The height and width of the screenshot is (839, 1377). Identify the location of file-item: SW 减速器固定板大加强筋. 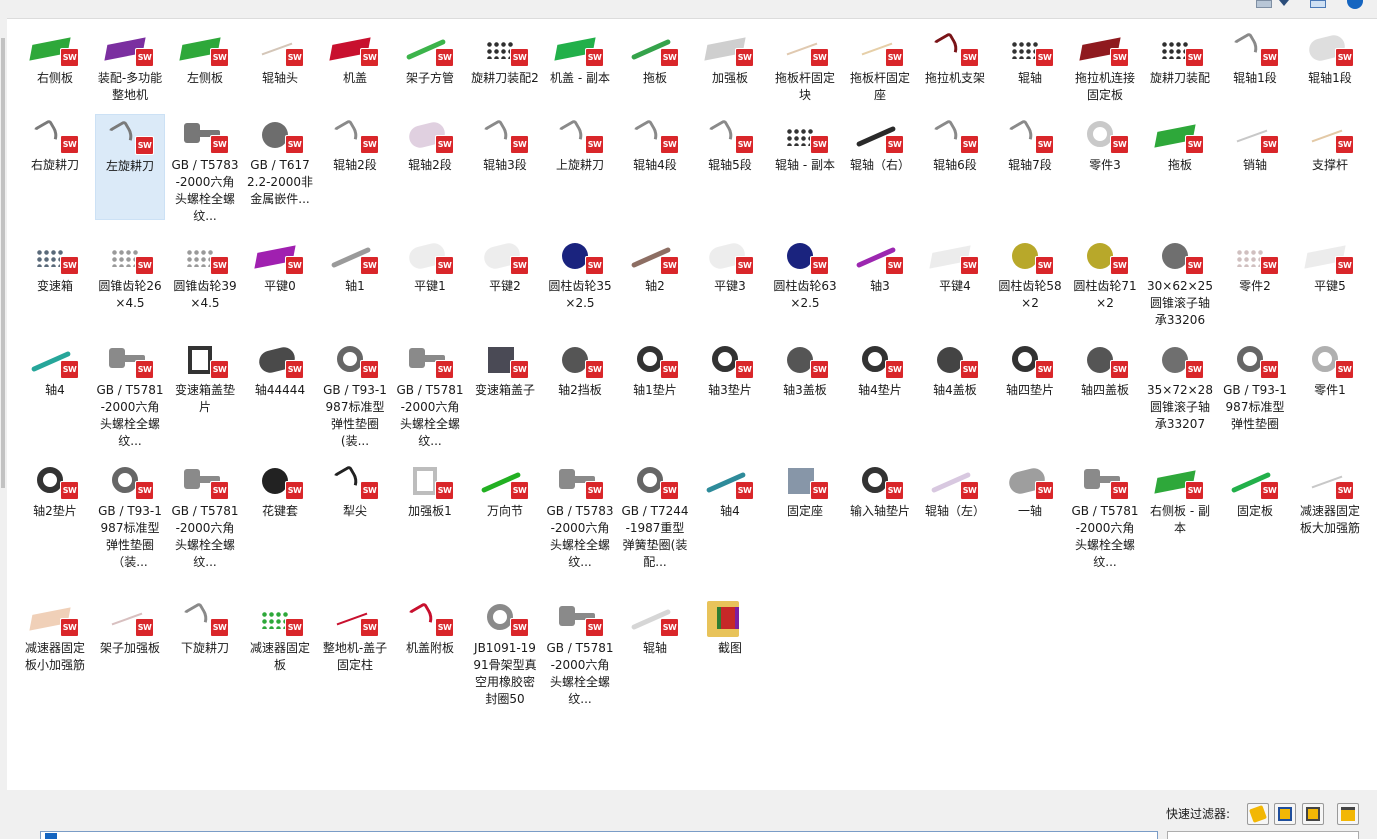
(1330, 513).